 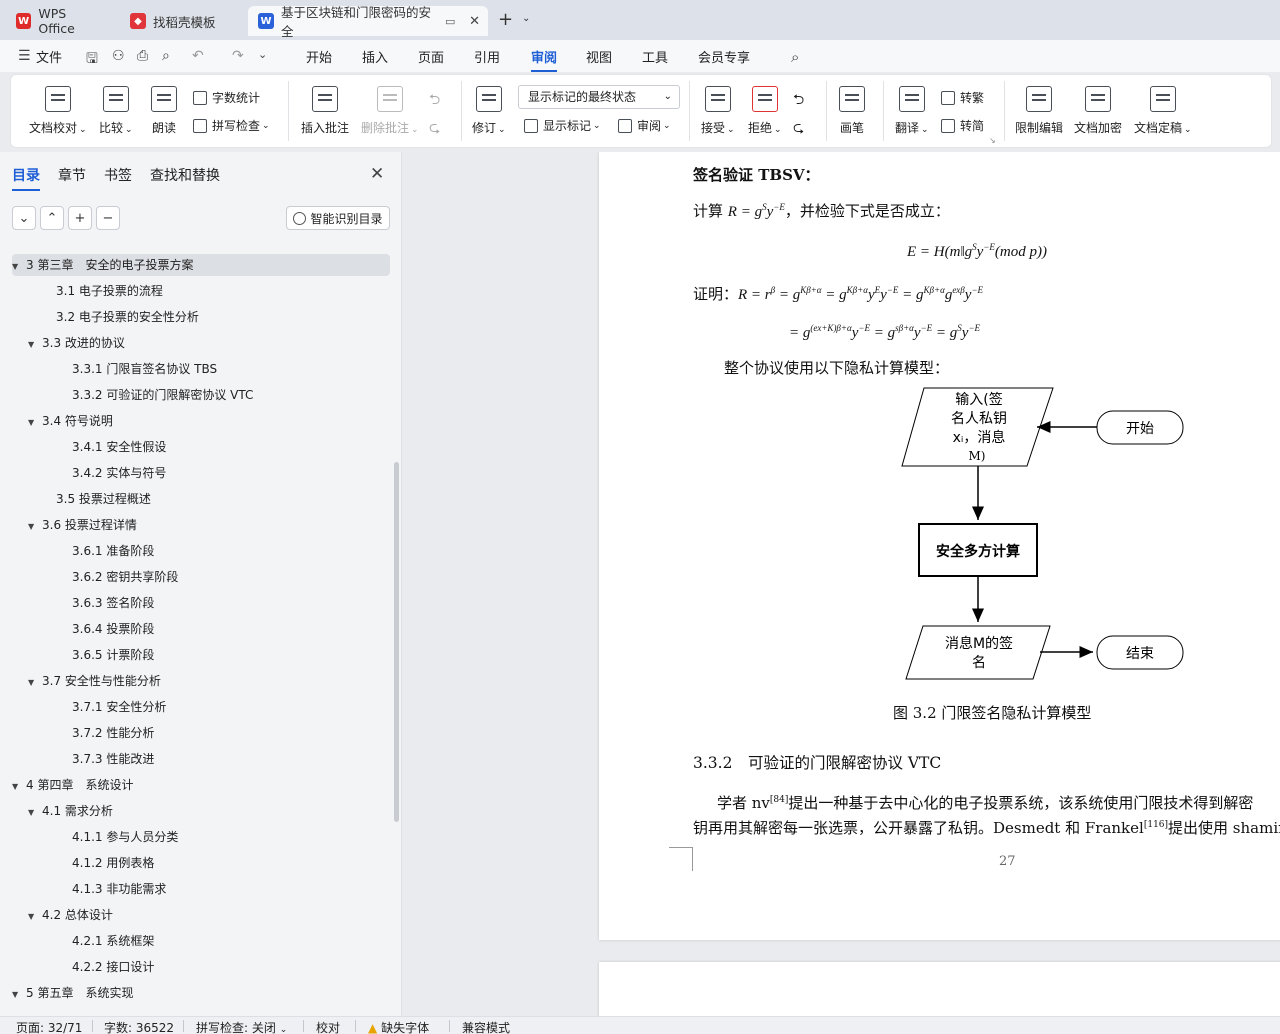 I want to click on tab-find-replace: 查找和替换, so click(x=185, y=175).